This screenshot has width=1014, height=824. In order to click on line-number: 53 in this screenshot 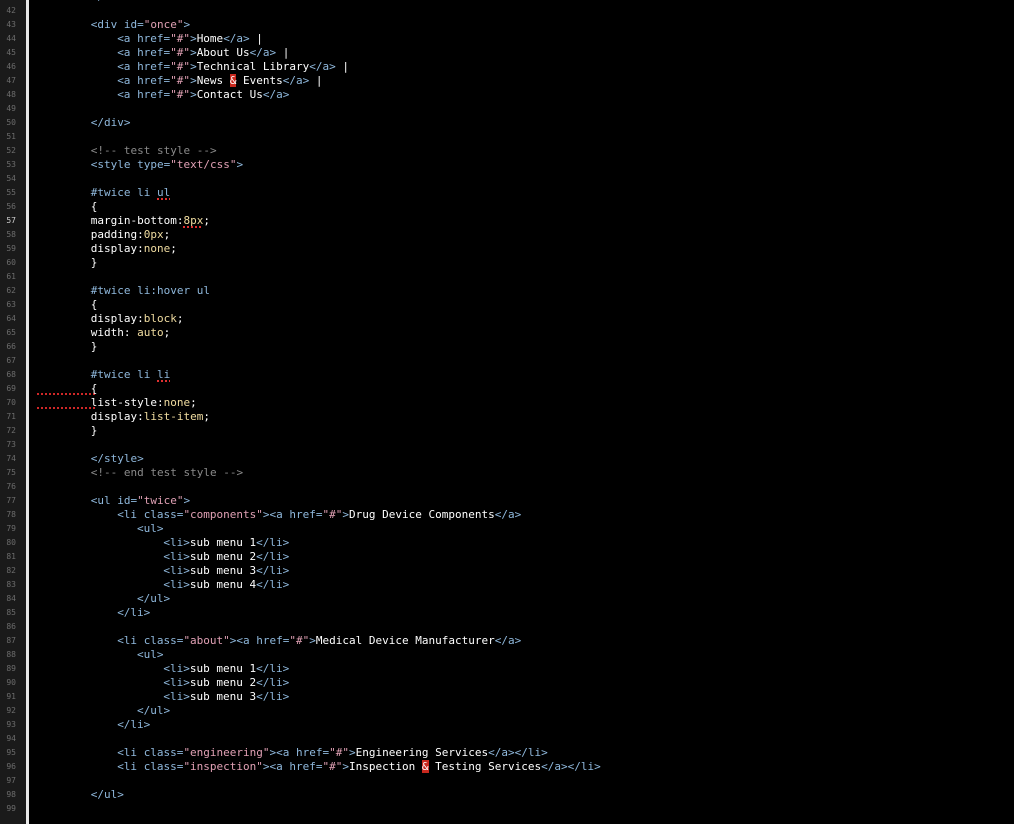, I will do `click(11, 164)`.